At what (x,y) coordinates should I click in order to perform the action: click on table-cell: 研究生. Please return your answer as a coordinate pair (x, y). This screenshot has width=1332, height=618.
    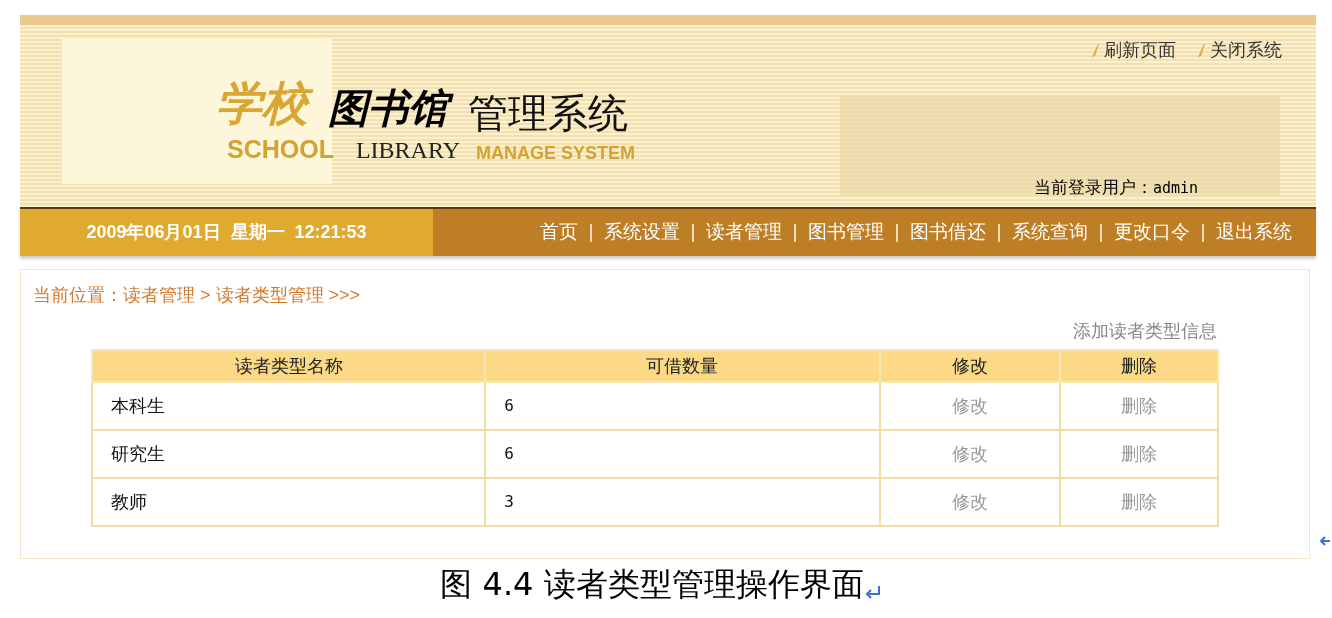
    Looking at the image, I should click on (289, 454).